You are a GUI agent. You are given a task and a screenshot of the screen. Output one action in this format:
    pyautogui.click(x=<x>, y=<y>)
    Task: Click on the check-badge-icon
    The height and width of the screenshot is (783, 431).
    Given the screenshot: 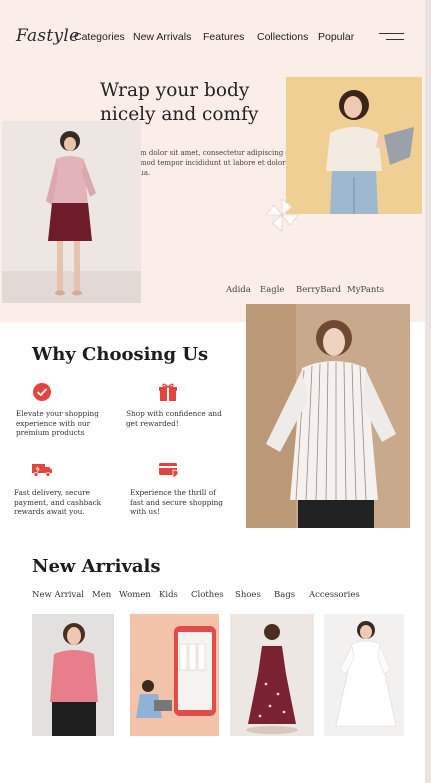 What is the action you would take?
    pyautogui.click(x=42, y=392)
    